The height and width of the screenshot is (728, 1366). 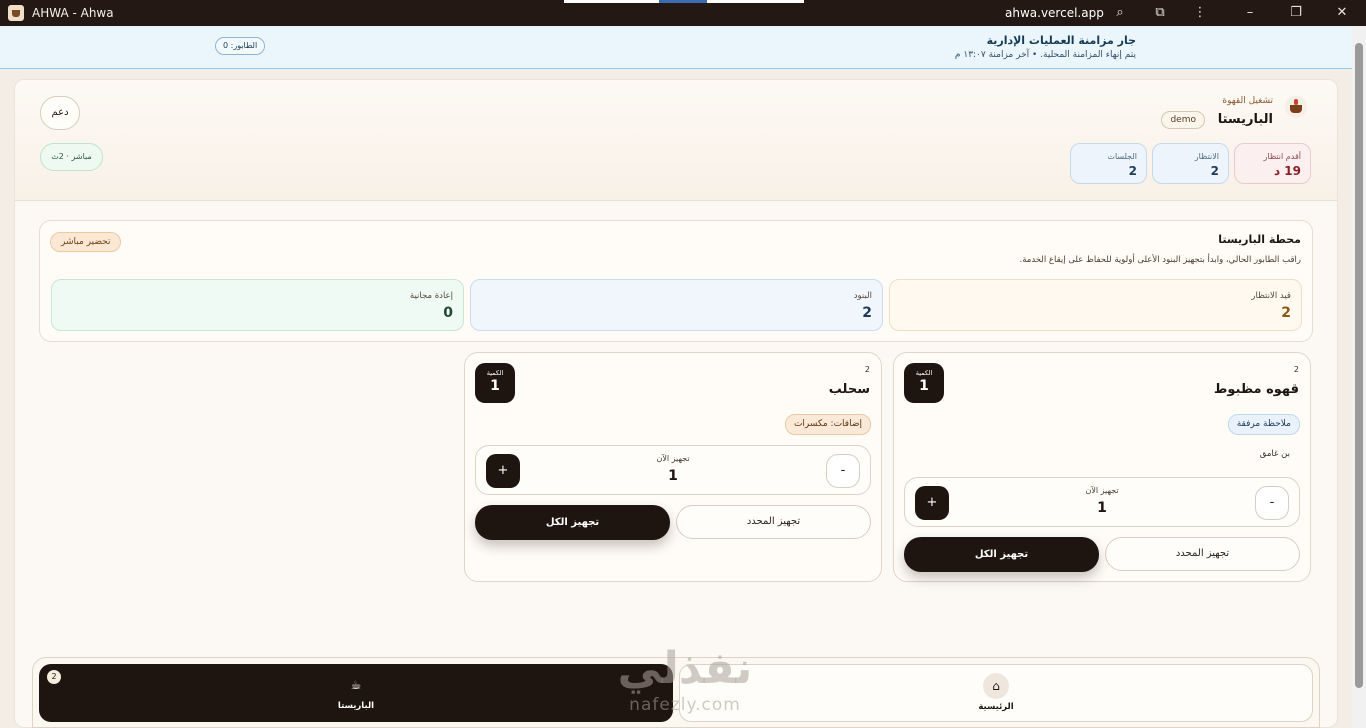 I want to click on page-title: الباريستا, so click(x=1245, y=119).